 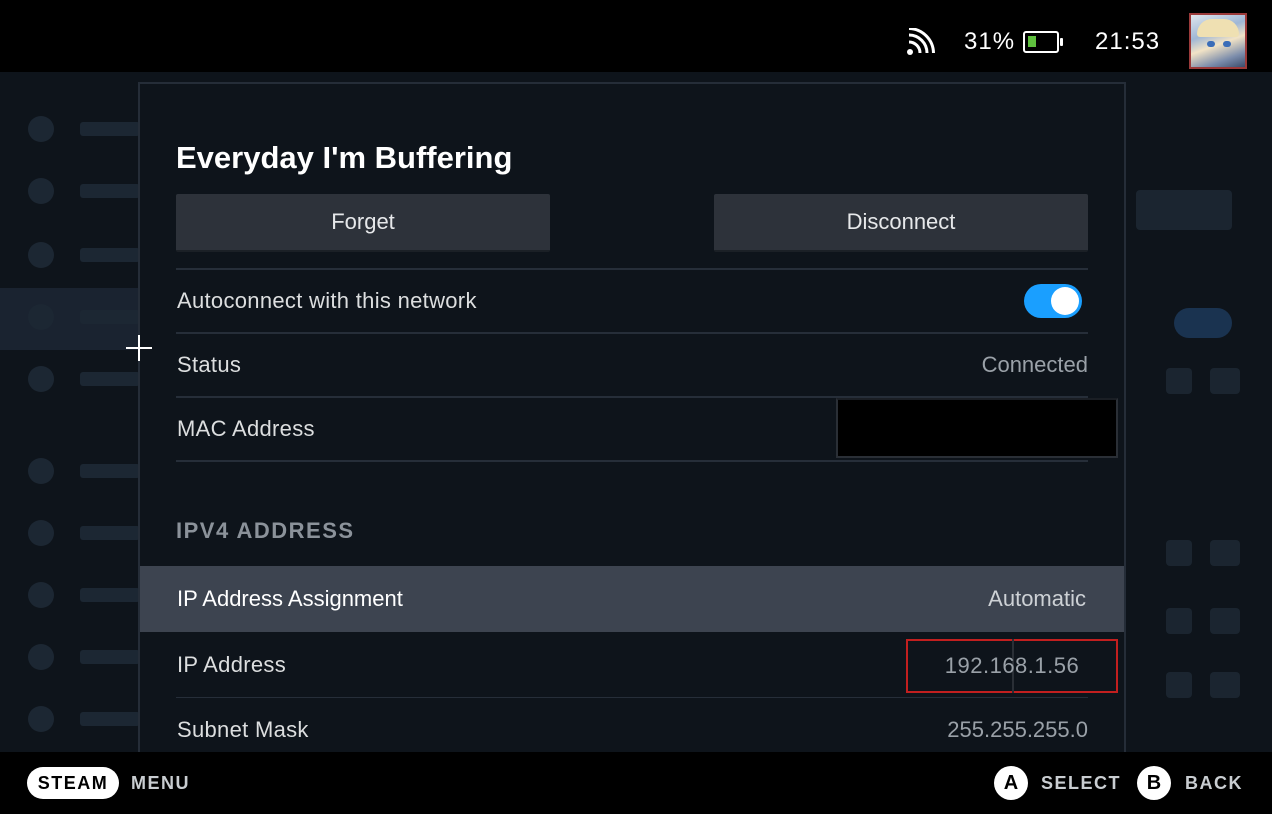 I want to click on forget-button: Forget, so click(x=363, y=223).